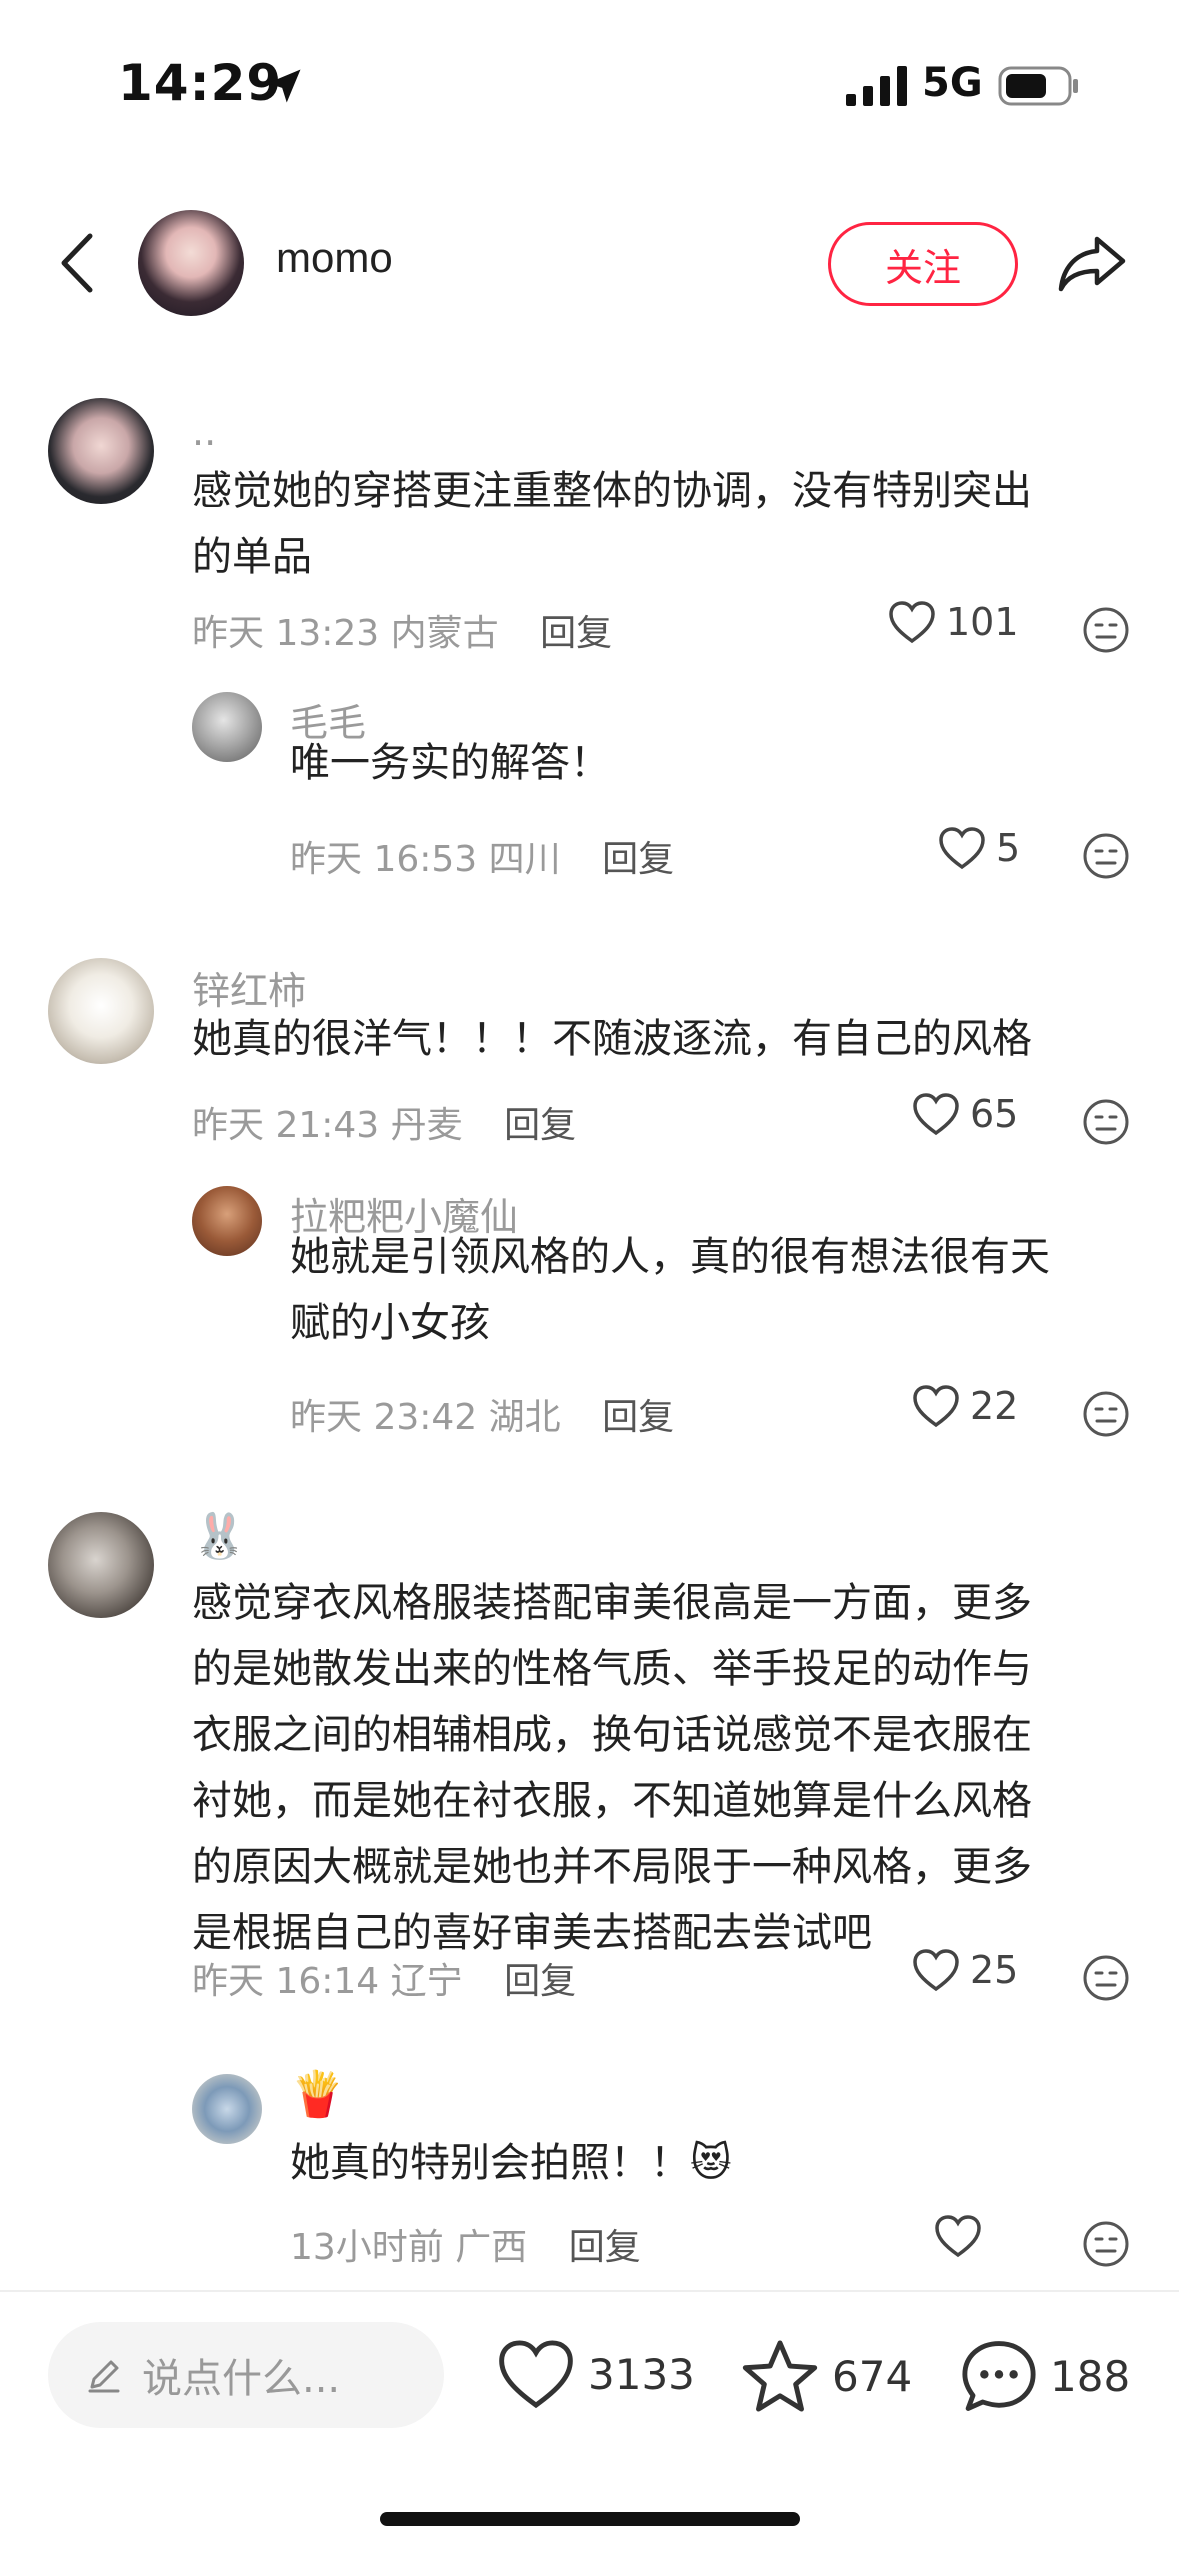  What do you see at coordinates (780, 2376) in the screenshot?
I see `star-outline-icon` at bounding box center [780, 2376].